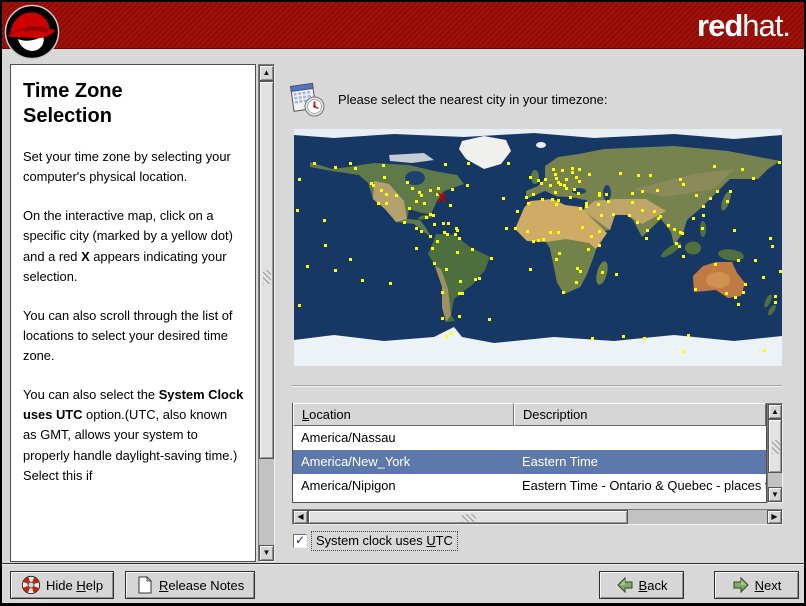 Image resolution: width=806 pixels, height=606 pixels. I want to click on scroll-up-button: ▲, so click(266, 73).